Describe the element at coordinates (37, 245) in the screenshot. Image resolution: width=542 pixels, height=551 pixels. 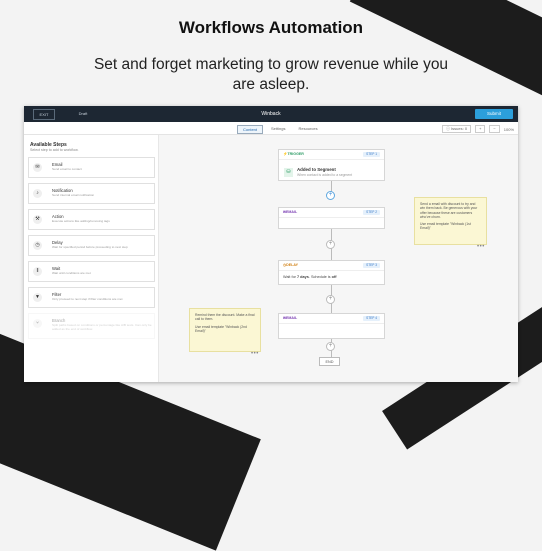
I see `stopwatch-icon: ◷` at that location.